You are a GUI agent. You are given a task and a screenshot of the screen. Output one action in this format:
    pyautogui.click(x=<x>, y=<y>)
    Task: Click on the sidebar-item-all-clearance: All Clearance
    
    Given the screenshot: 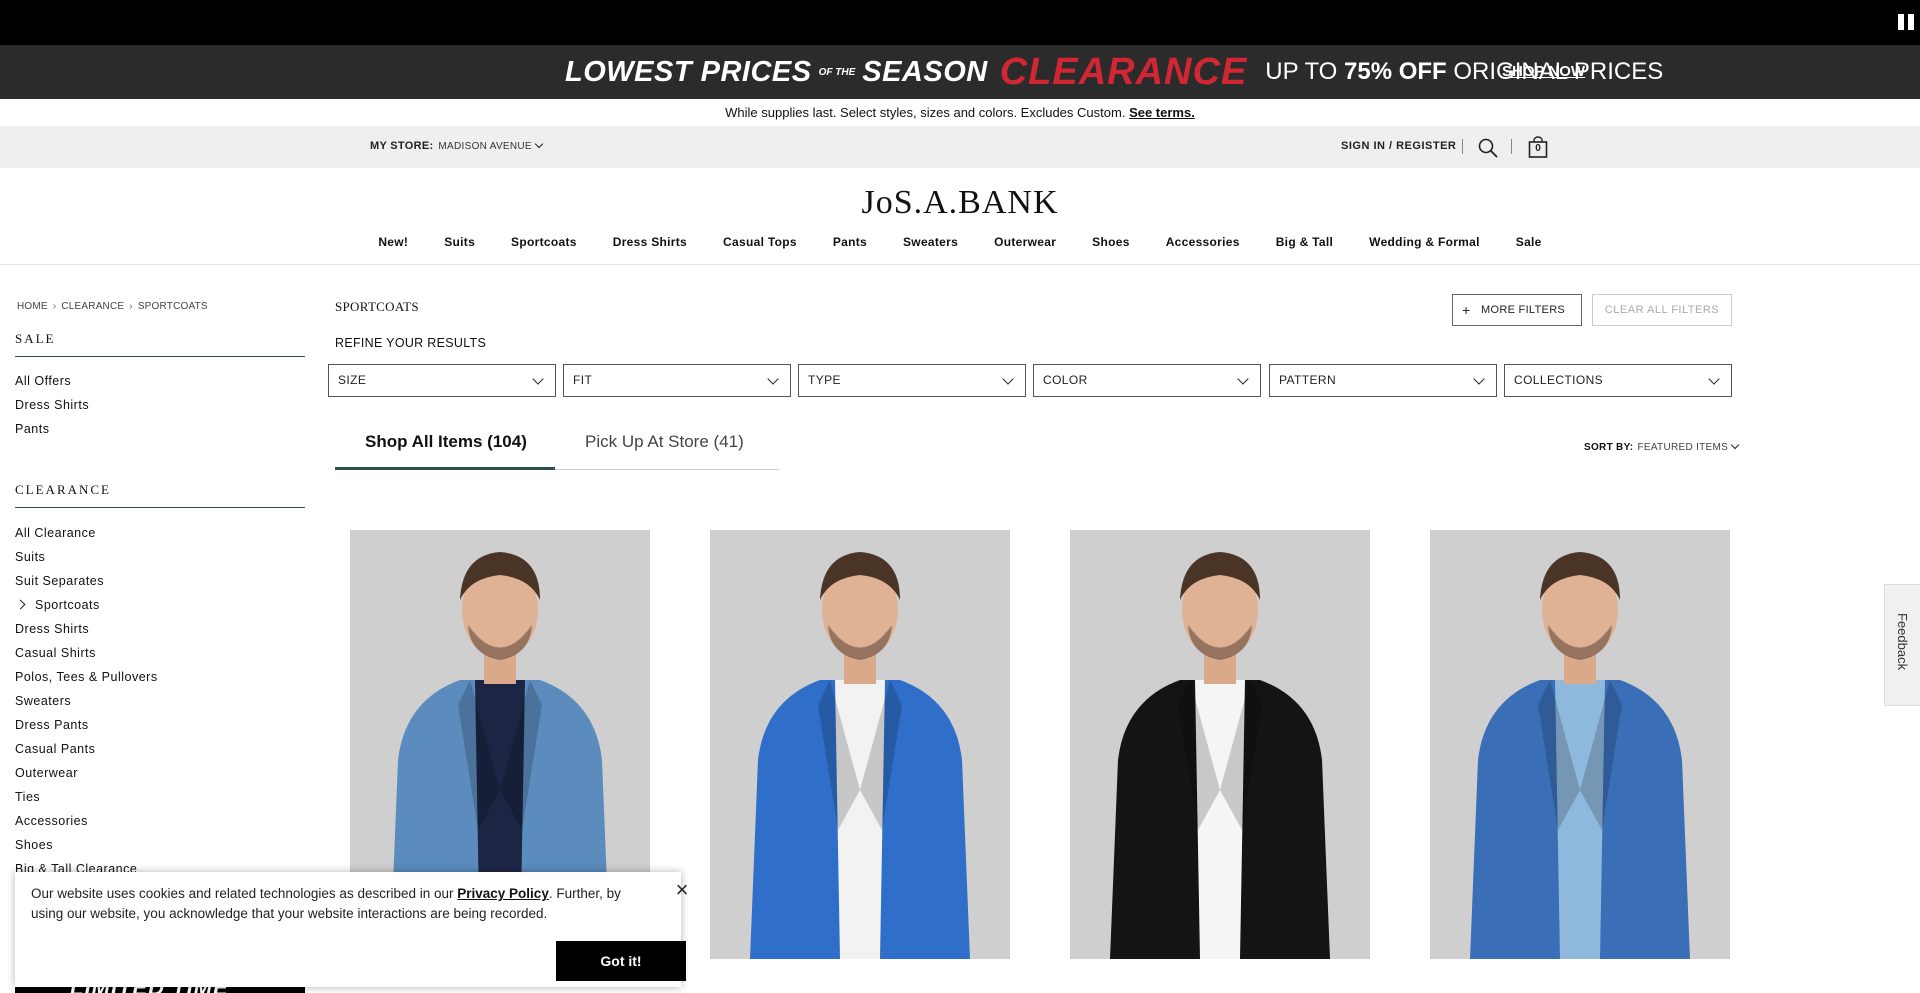 What is the action you would take?
    pyautogui.click(x=86, y=533)
    